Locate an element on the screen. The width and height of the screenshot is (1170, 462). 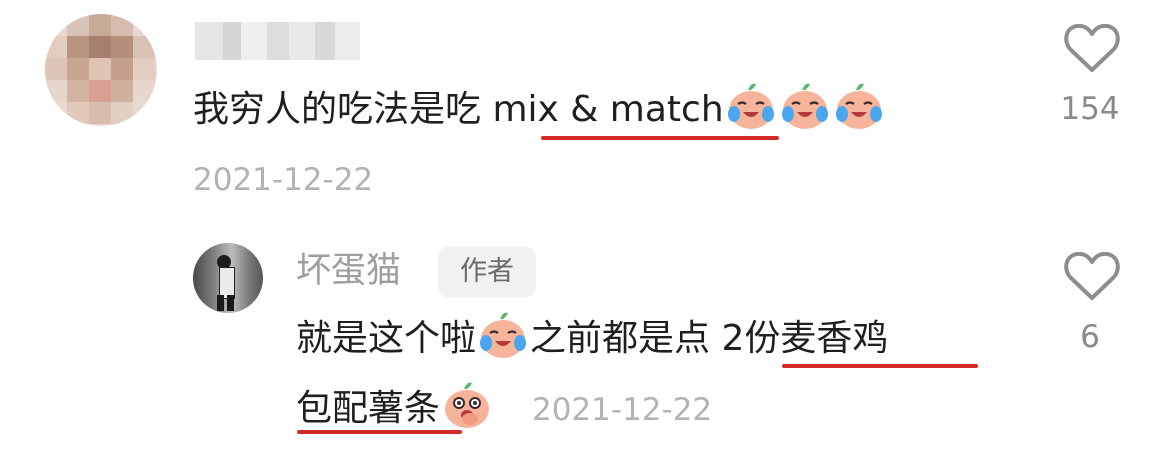
comment-text-main: 我穷人的吃法是吃 is located at coordinates (343, 109).